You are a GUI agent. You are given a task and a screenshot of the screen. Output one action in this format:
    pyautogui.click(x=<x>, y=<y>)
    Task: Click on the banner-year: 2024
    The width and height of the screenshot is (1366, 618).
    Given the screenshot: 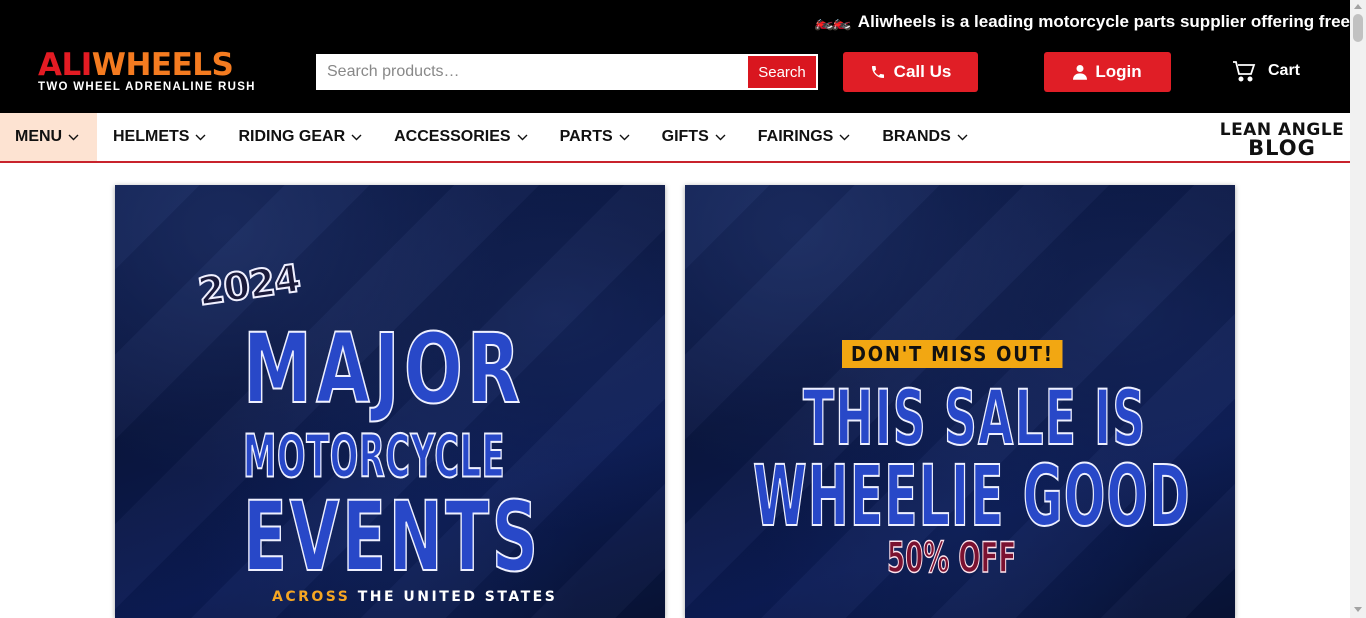 What is the action you would take?
    pyautogui.click(x=248, y=285)
    